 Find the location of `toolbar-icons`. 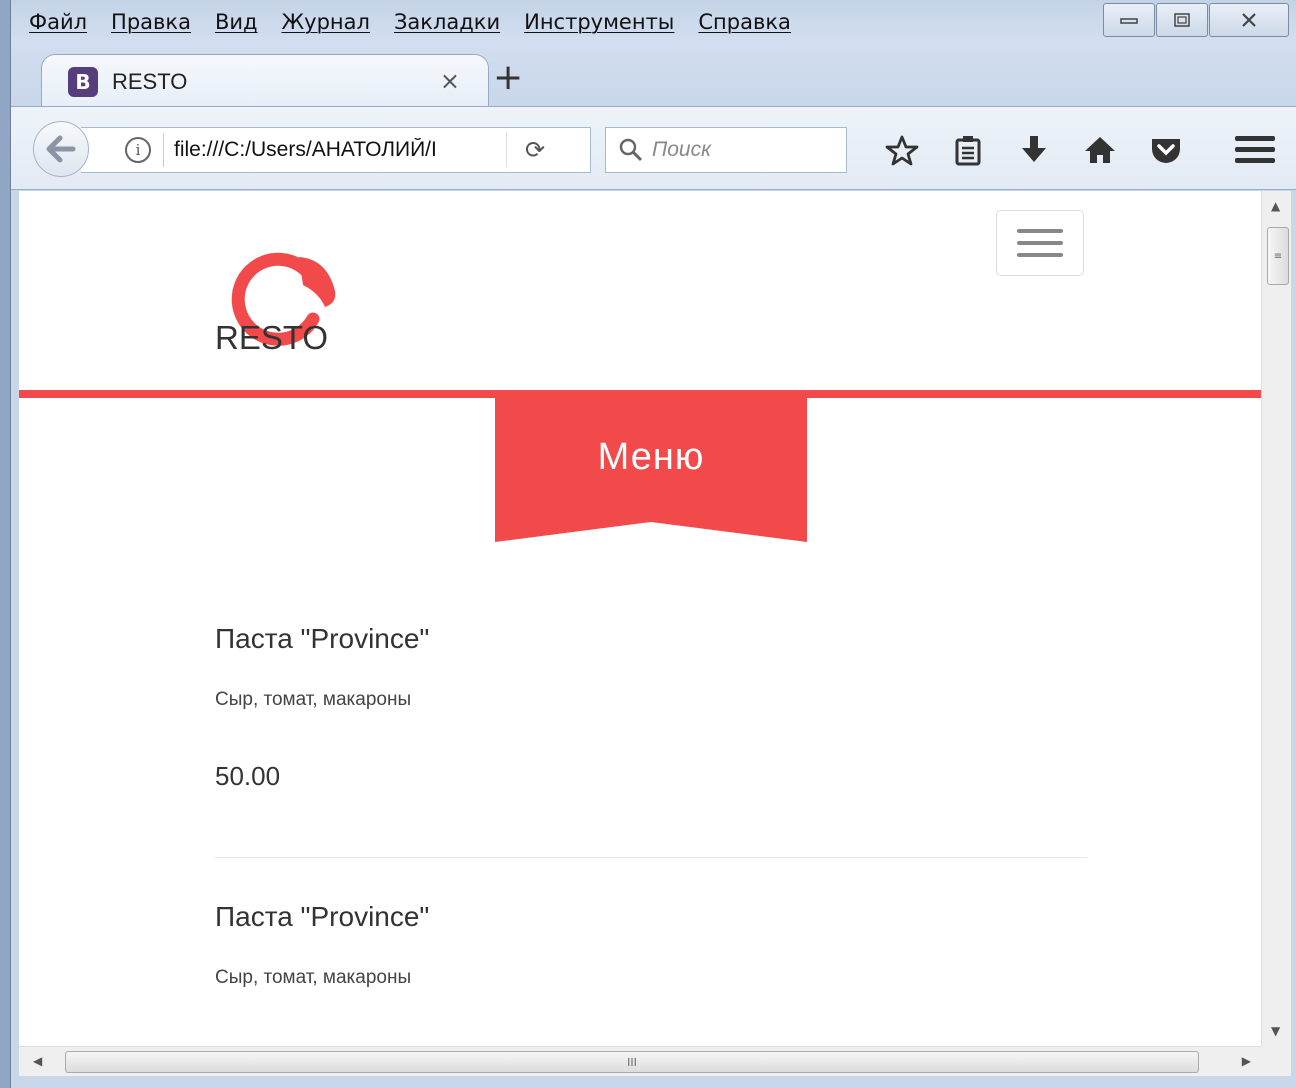

toolbar-icons is located at coordinates (1034, 150).